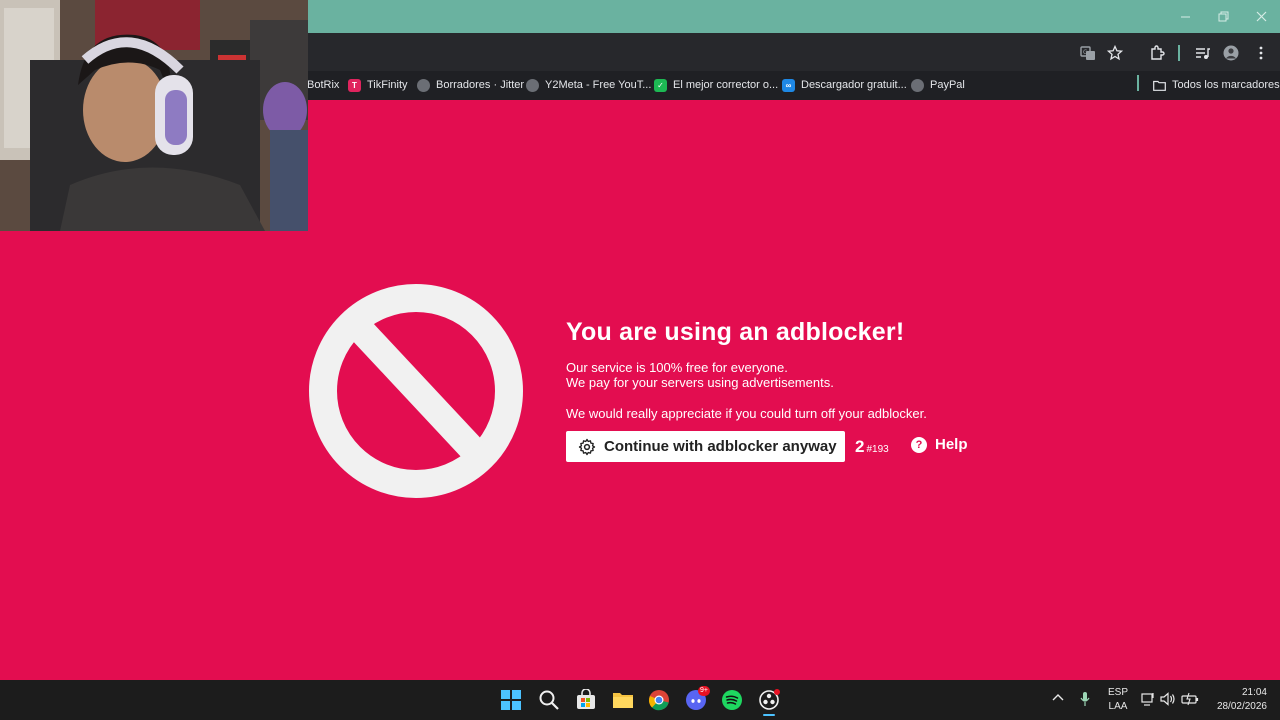 The width and height of the screenshot is (1280, 720). I want to click on window-controls, so click(1223, 16).